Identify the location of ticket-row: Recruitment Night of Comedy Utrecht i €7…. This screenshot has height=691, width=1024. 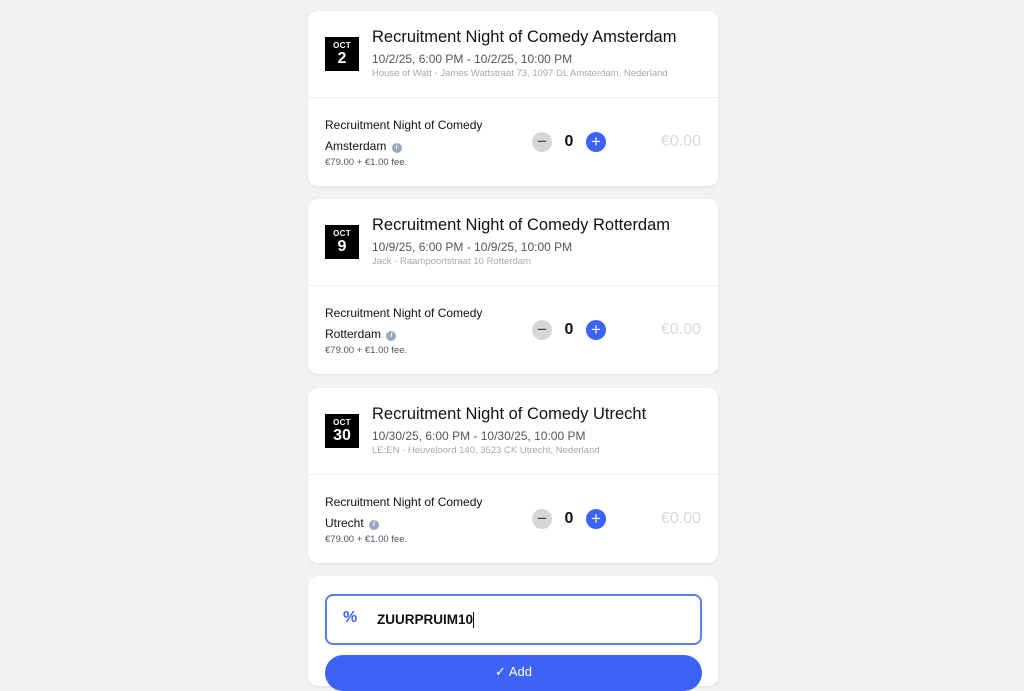
(513, 519).